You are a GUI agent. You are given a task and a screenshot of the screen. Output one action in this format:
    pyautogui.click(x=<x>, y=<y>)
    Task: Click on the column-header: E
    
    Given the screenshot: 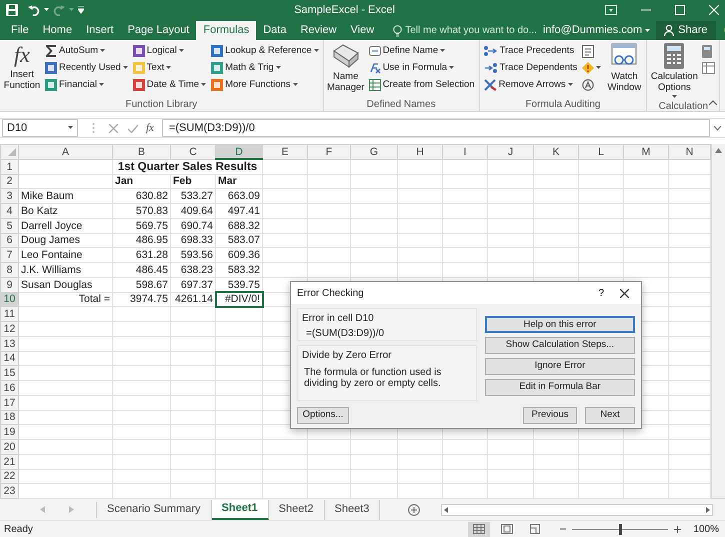 What is the action you would take?
    pyautogui.click(x=285, y=152)
    